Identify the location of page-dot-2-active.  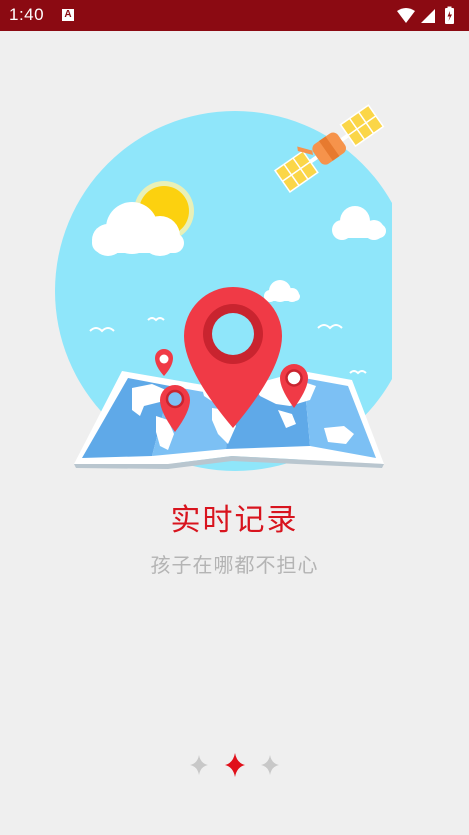
(235, 765).